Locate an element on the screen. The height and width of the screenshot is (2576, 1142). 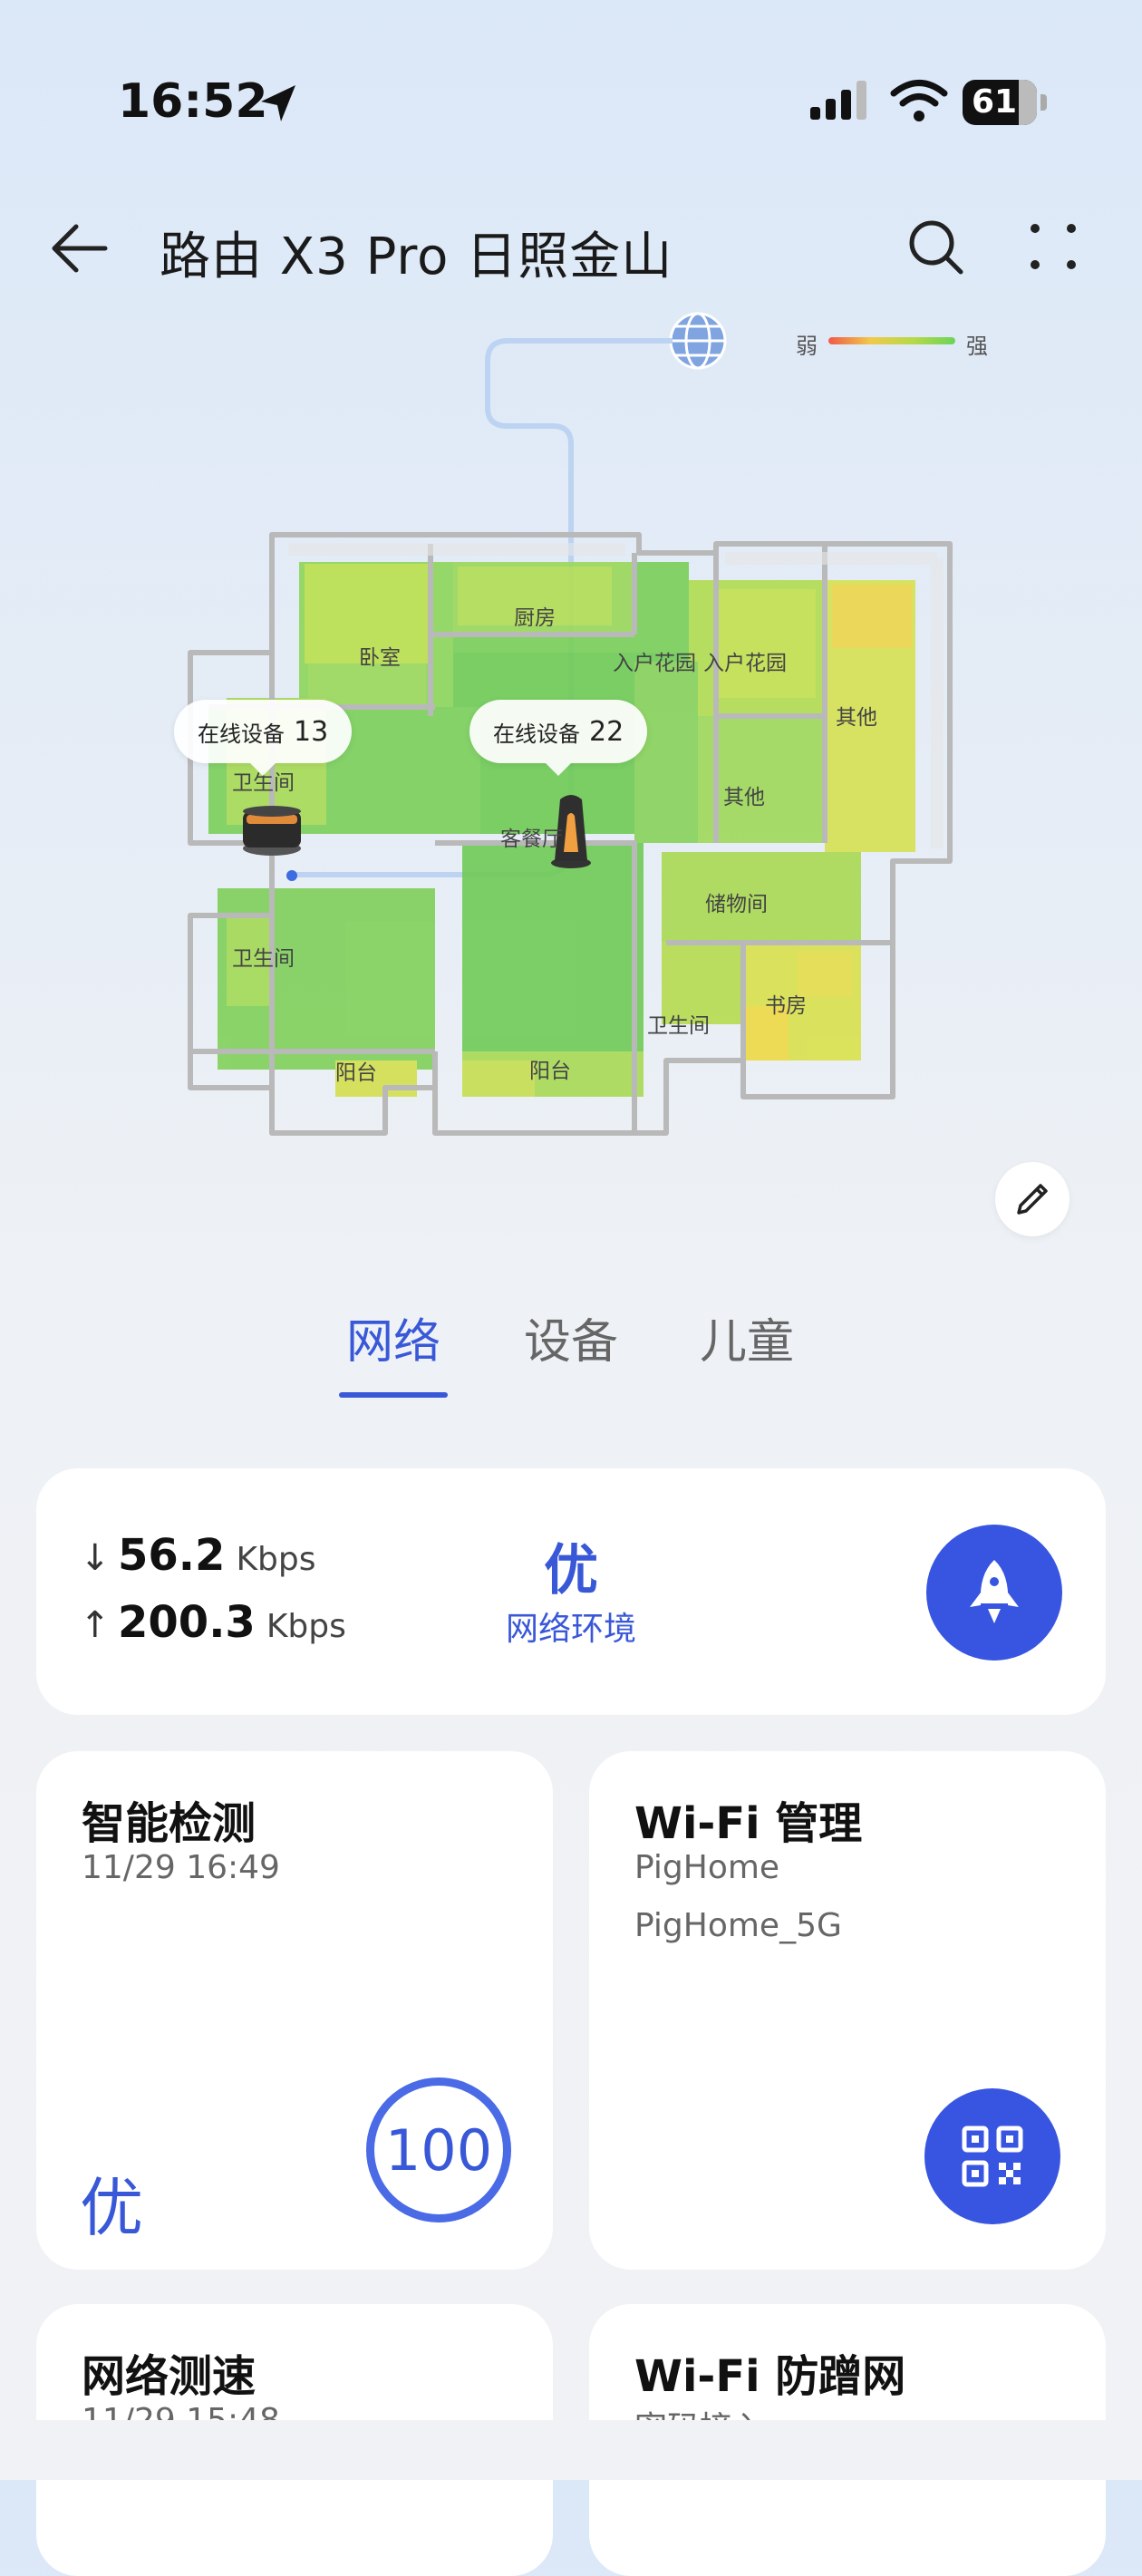
edit-map-button is located at coordinates (1032, 1199).